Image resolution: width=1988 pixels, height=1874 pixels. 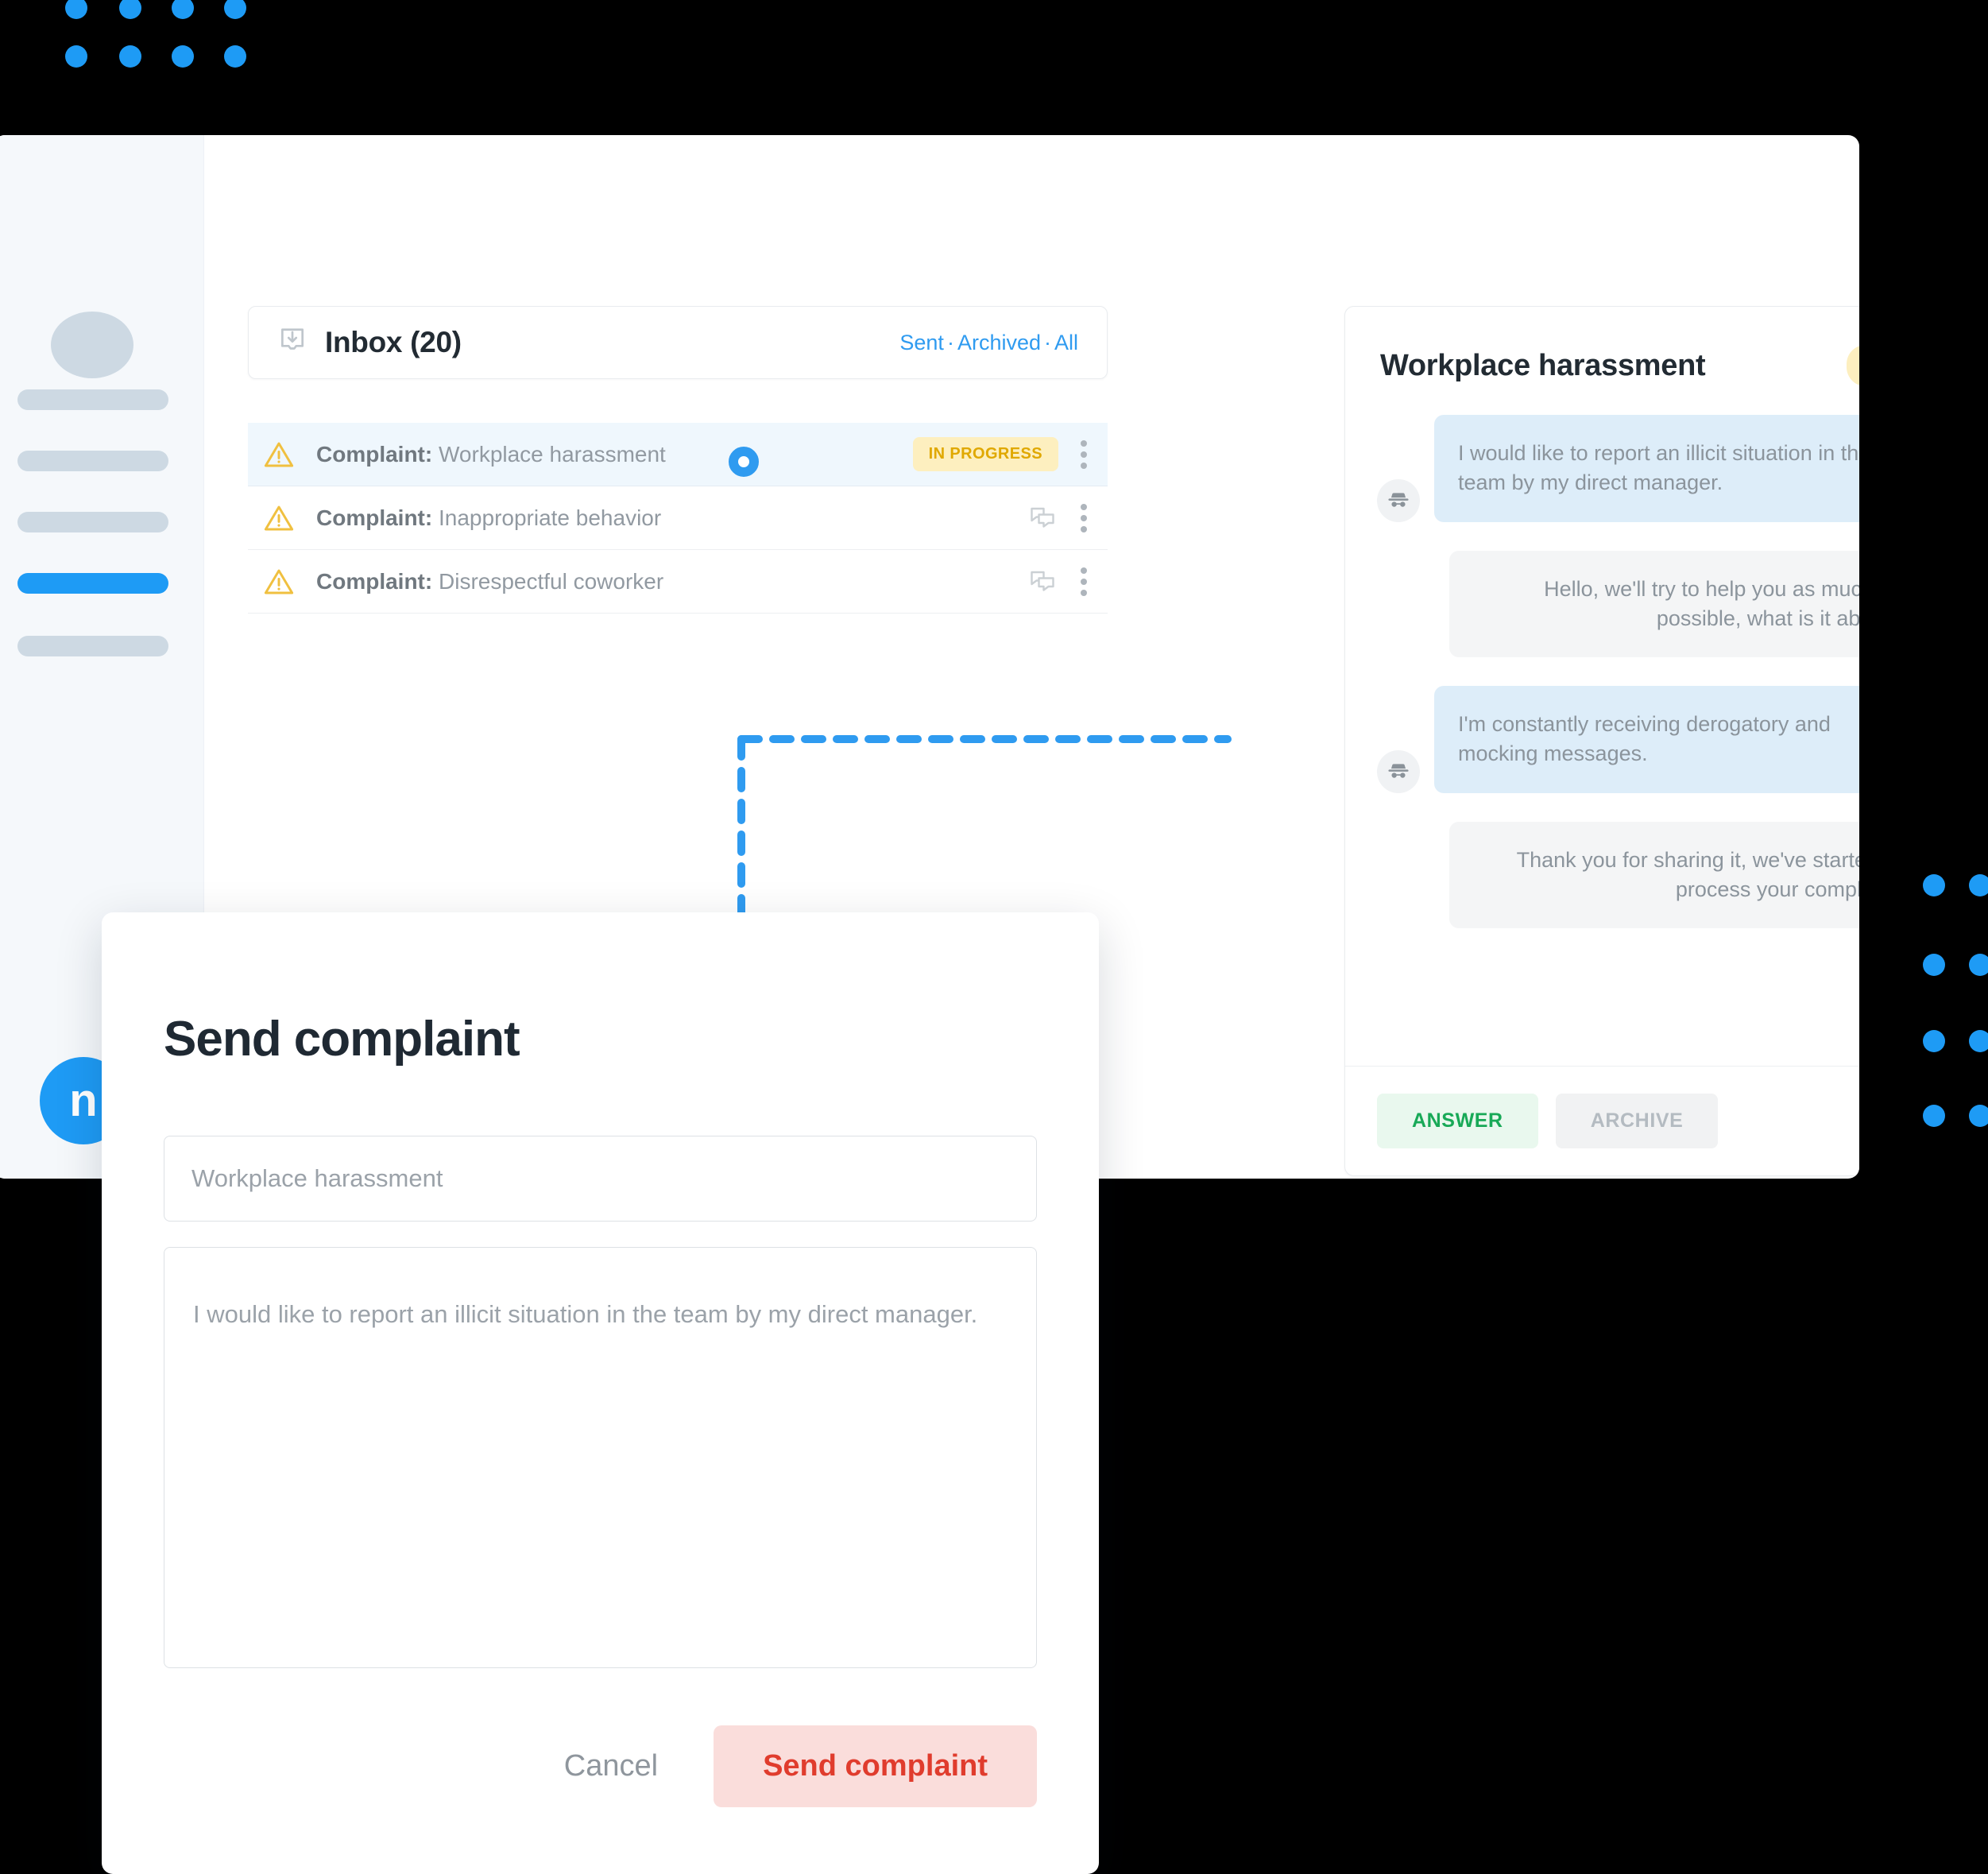 What do you see at coordinates (92, 584) in the screenshot?
I see `sidebar-item-4-active` at bounding box center [92, 584].